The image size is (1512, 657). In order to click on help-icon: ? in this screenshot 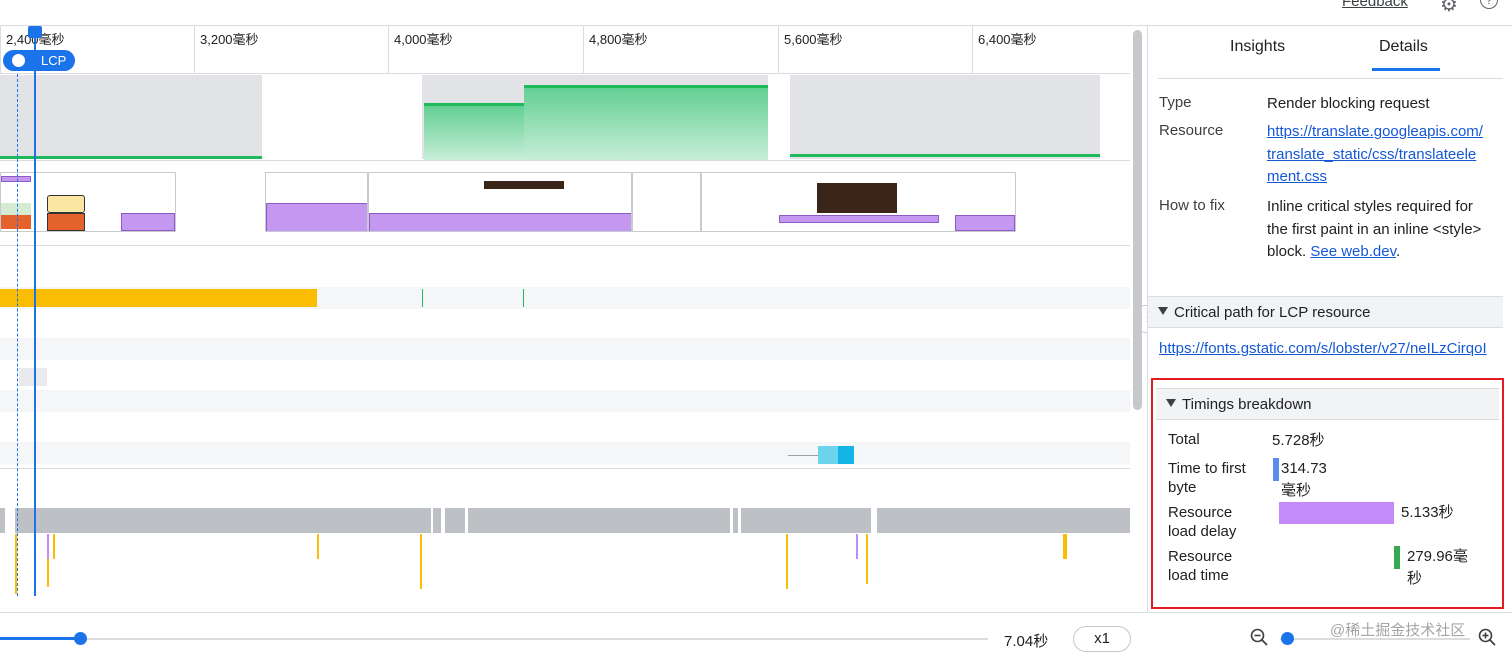, I will do `click(1489, 4)`.